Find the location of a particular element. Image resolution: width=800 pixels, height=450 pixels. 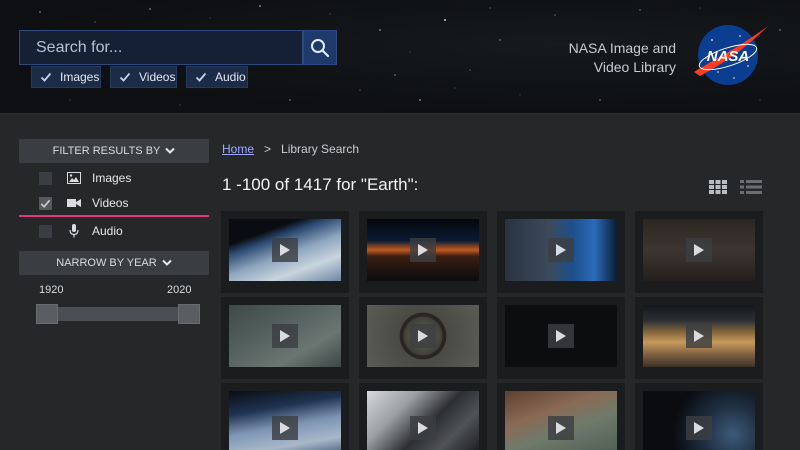

narrow-by-year-header: NARROW BY YEAR is located at coordinates (114, 263).